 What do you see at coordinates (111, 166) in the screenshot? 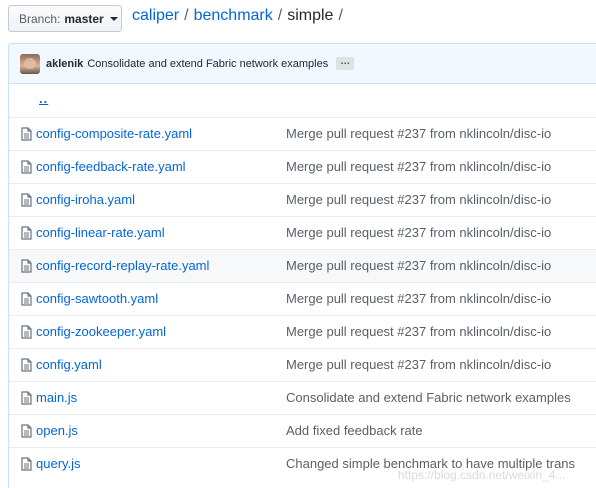
I see `file-name-link: config-feedback-rate.yaml` at bounding box center [111, 166].